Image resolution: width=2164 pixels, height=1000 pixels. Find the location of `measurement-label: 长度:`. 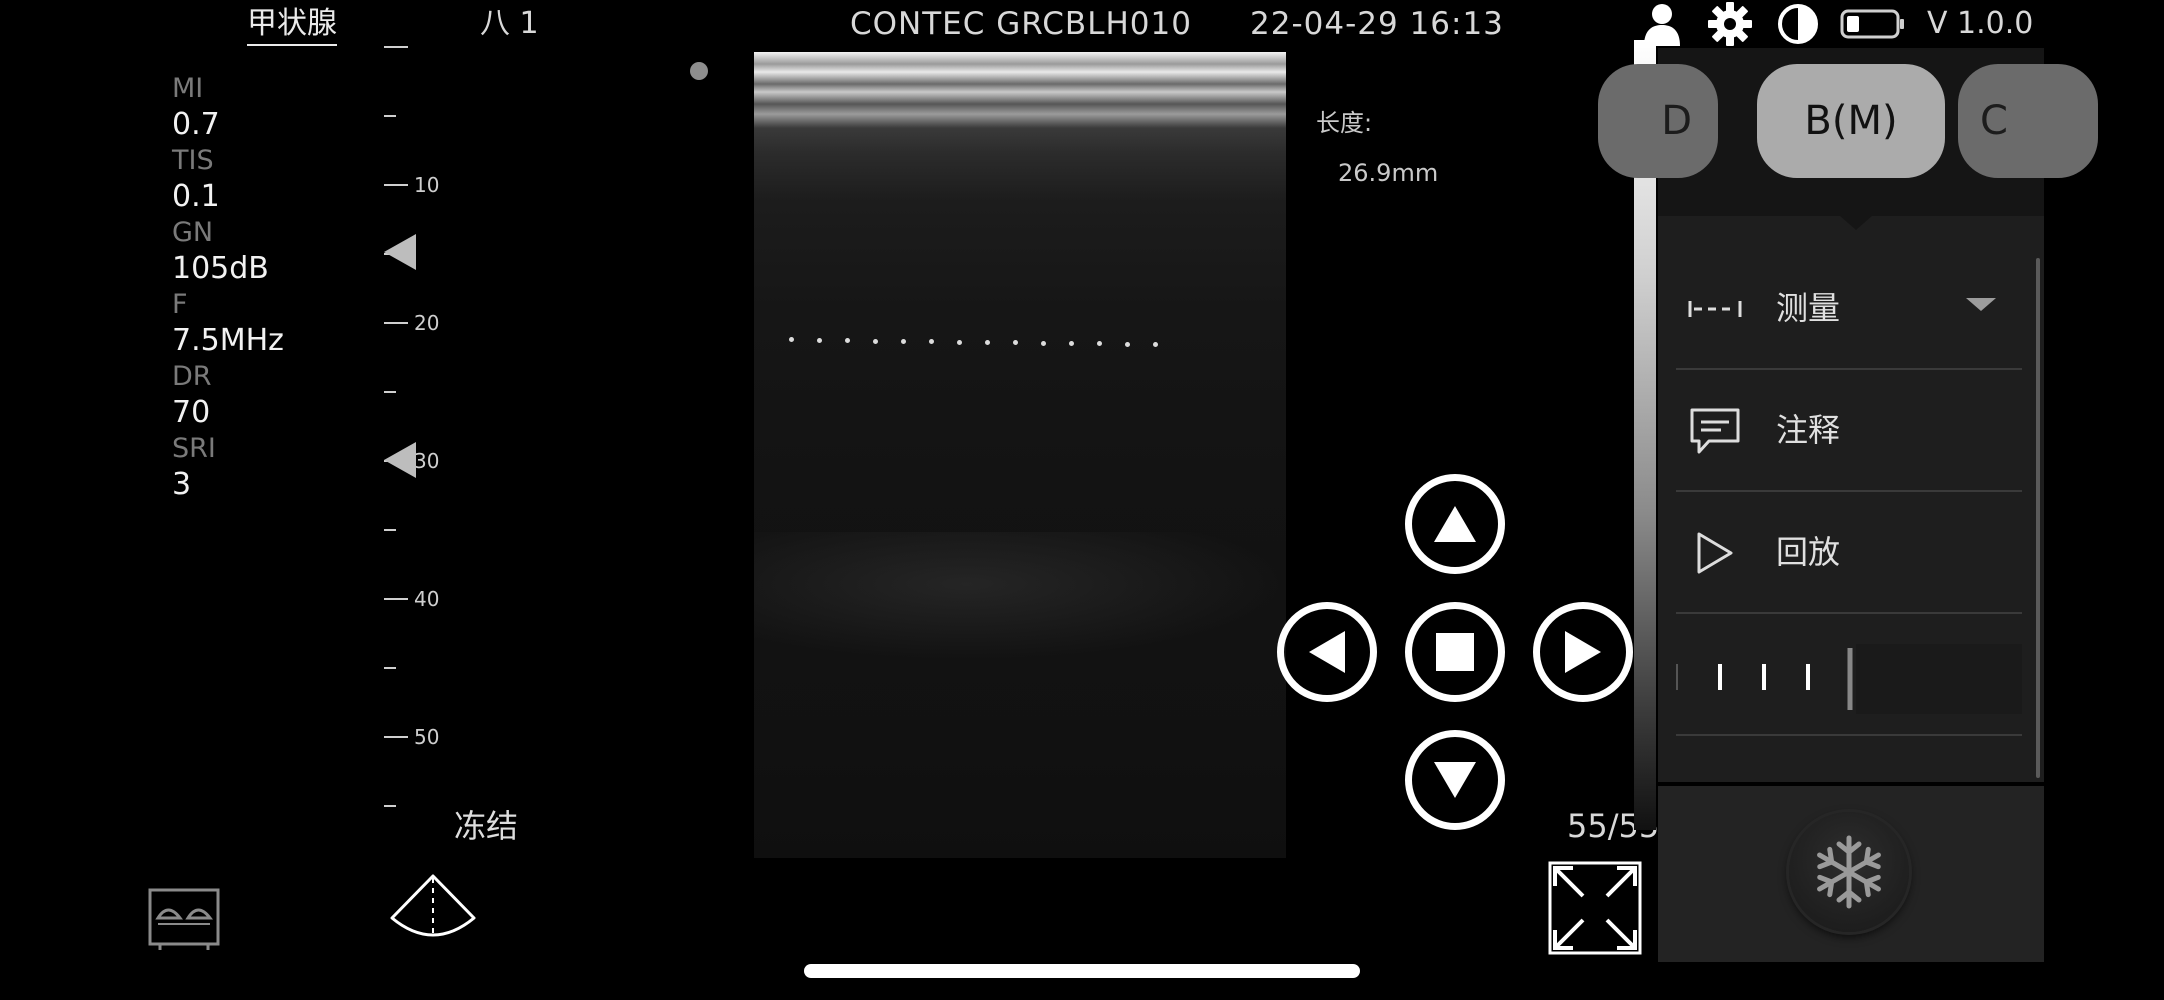

measurement-label: 长度: is located at coordinates (1344, 123).